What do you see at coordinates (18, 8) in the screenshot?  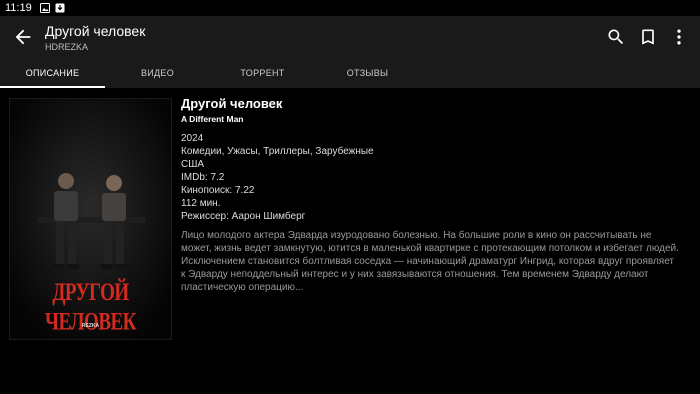 I see `status-time: 11:19` at bounding box center [18, 8].